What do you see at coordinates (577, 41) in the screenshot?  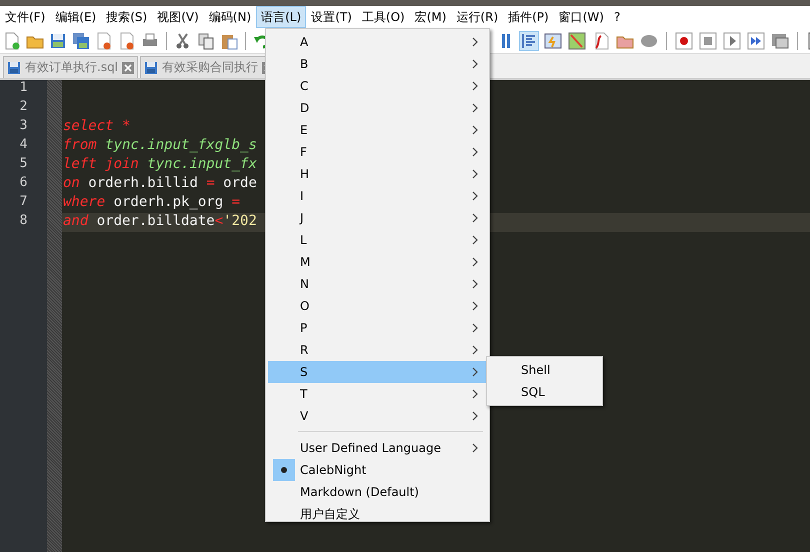 I see `map-icon` at bounding box center [577, 41].